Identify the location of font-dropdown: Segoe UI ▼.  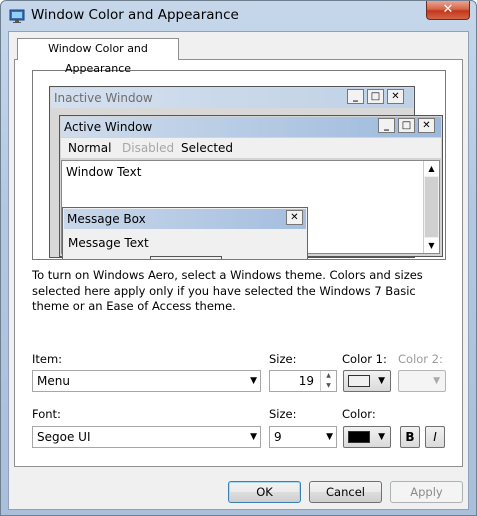
(146, 437).